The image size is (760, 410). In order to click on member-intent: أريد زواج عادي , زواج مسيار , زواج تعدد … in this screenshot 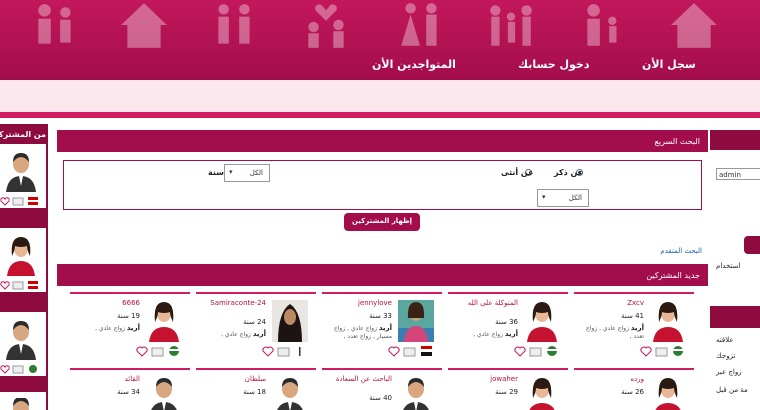, I will do `click(362, 332)`.